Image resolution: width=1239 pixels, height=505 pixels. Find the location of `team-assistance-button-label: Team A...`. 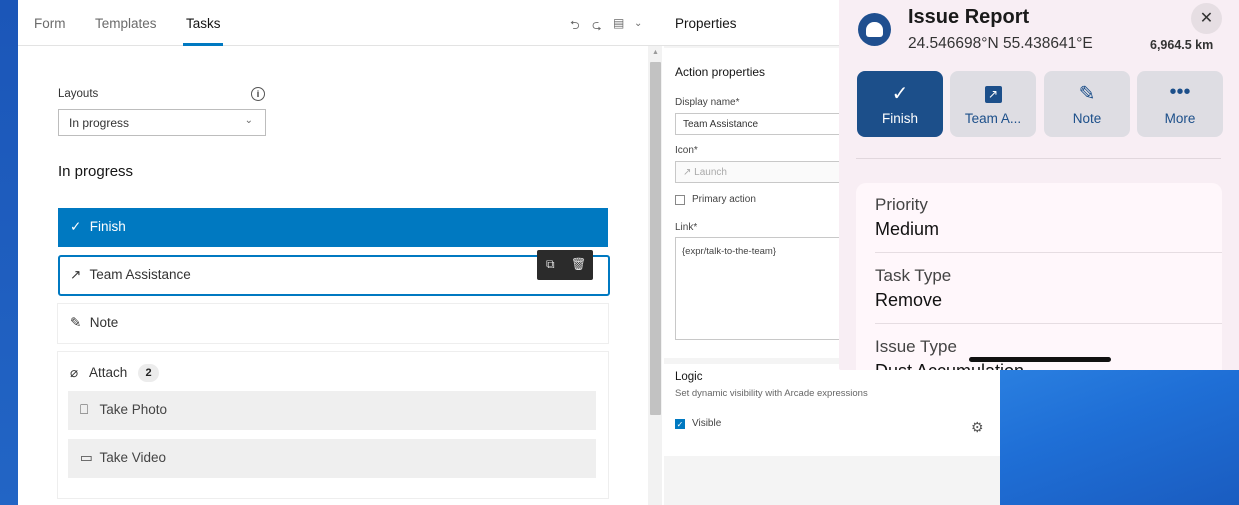

team-assistance-button-label: Team A... is located at coordinates (993, 118).